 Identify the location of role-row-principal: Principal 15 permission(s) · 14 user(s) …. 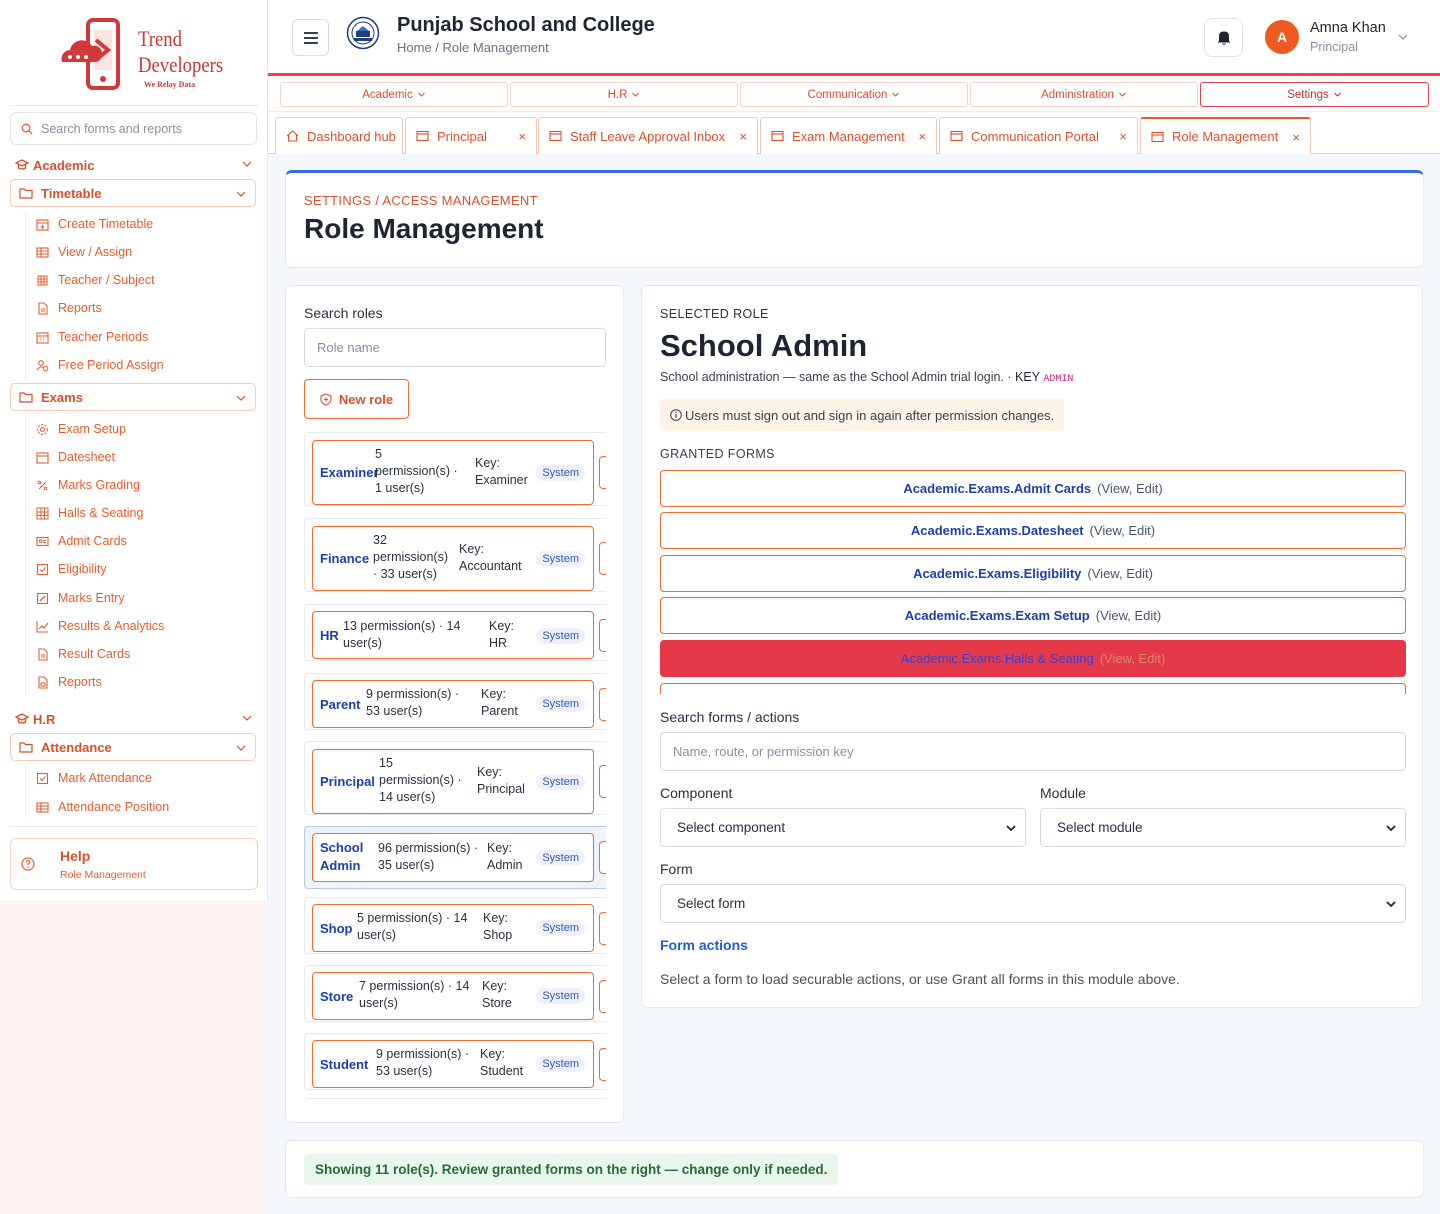
(455, 778).